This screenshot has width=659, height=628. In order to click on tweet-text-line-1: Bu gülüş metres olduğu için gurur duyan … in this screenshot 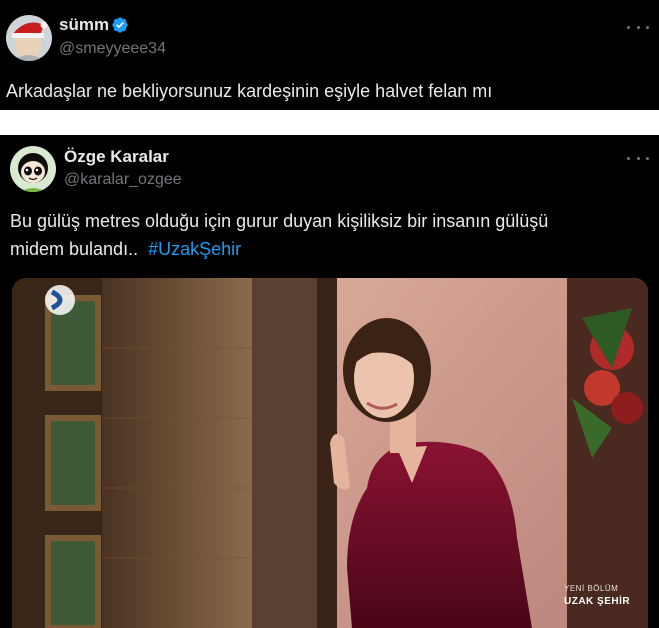, I will do `click(279, 221)`.